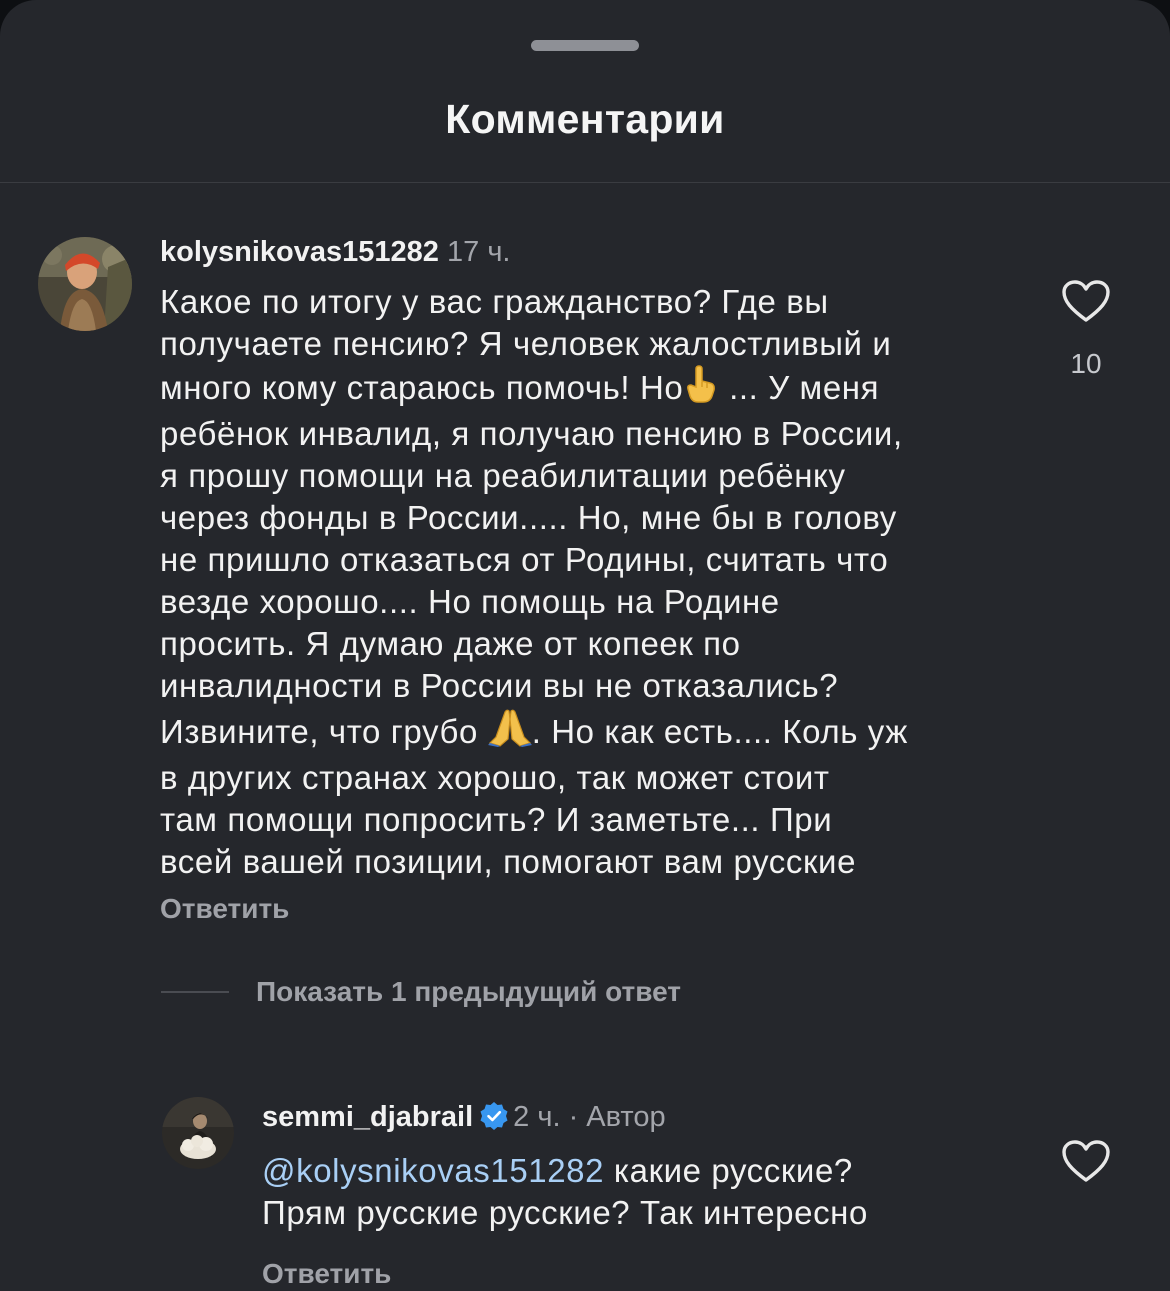  What do you see at coordinates (585, 119) in the screenshot?
I see `sheet-title: Комментарии` at bounding box center [585, 119].